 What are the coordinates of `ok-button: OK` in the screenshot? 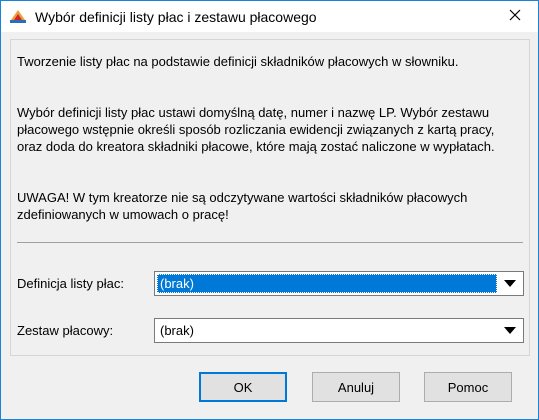 It's located at (243, 387).